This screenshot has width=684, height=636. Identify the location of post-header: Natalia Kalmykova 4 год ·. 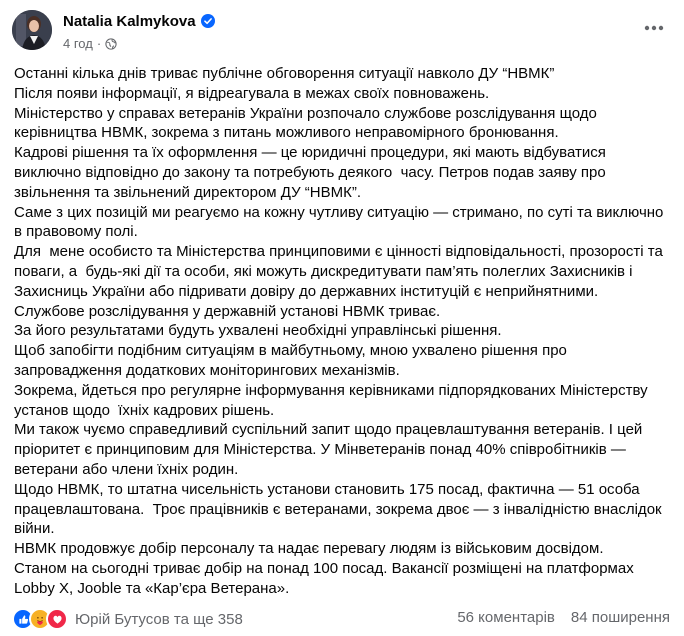
(342, 35).